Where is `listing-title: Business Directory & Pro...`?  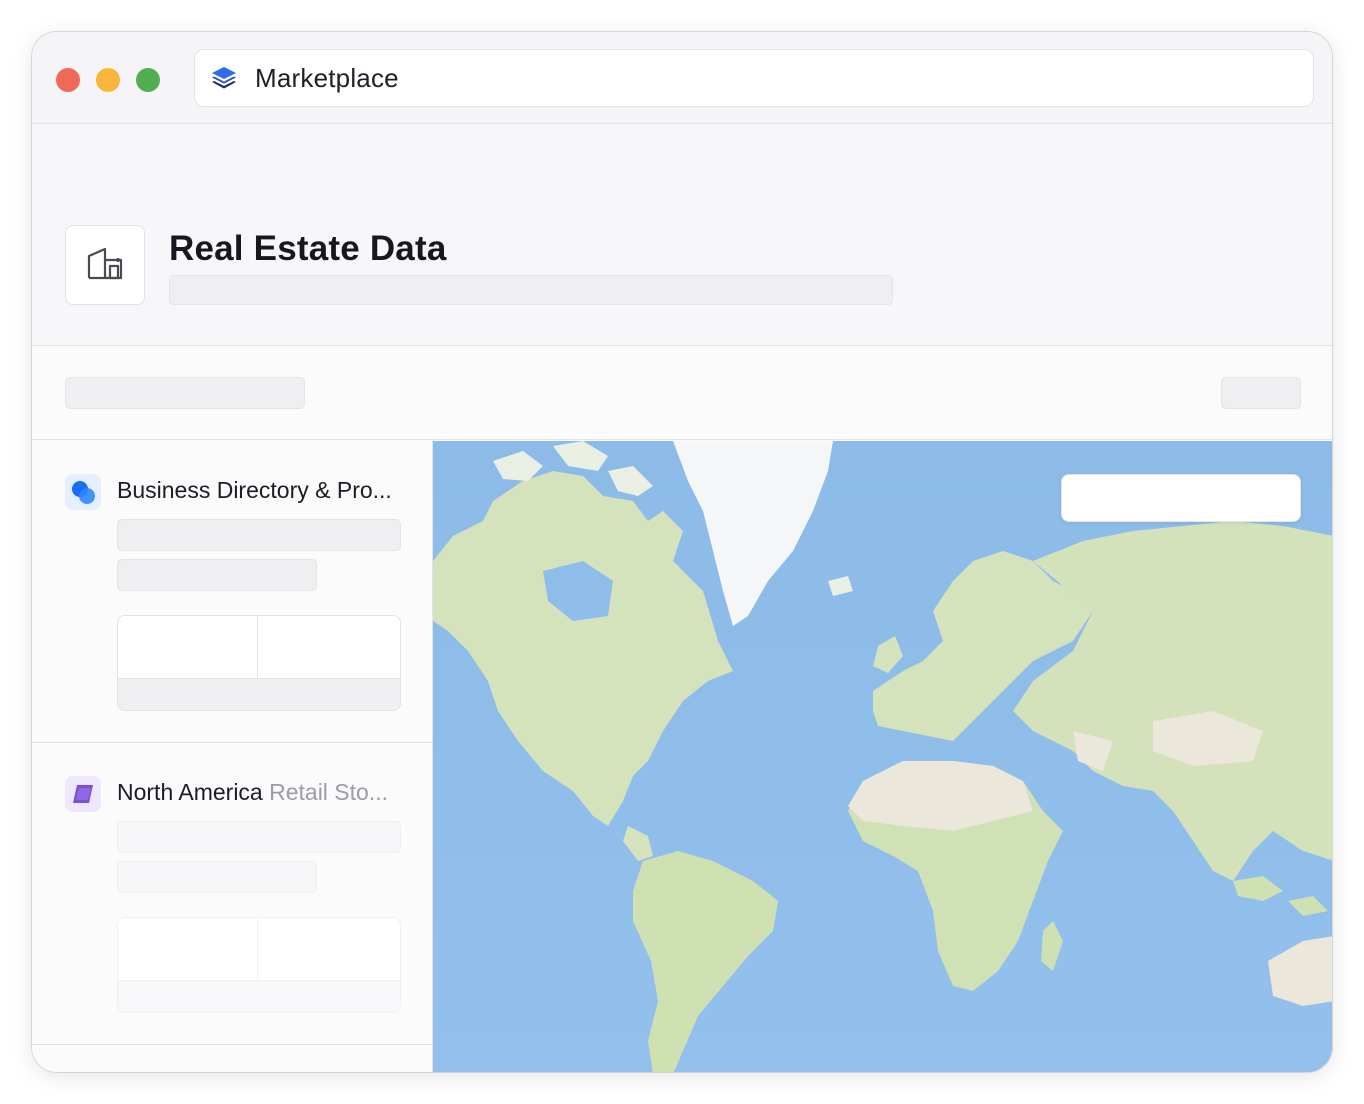
listing-title: Business Directory & Pro... is located at coordinates (254, 490).